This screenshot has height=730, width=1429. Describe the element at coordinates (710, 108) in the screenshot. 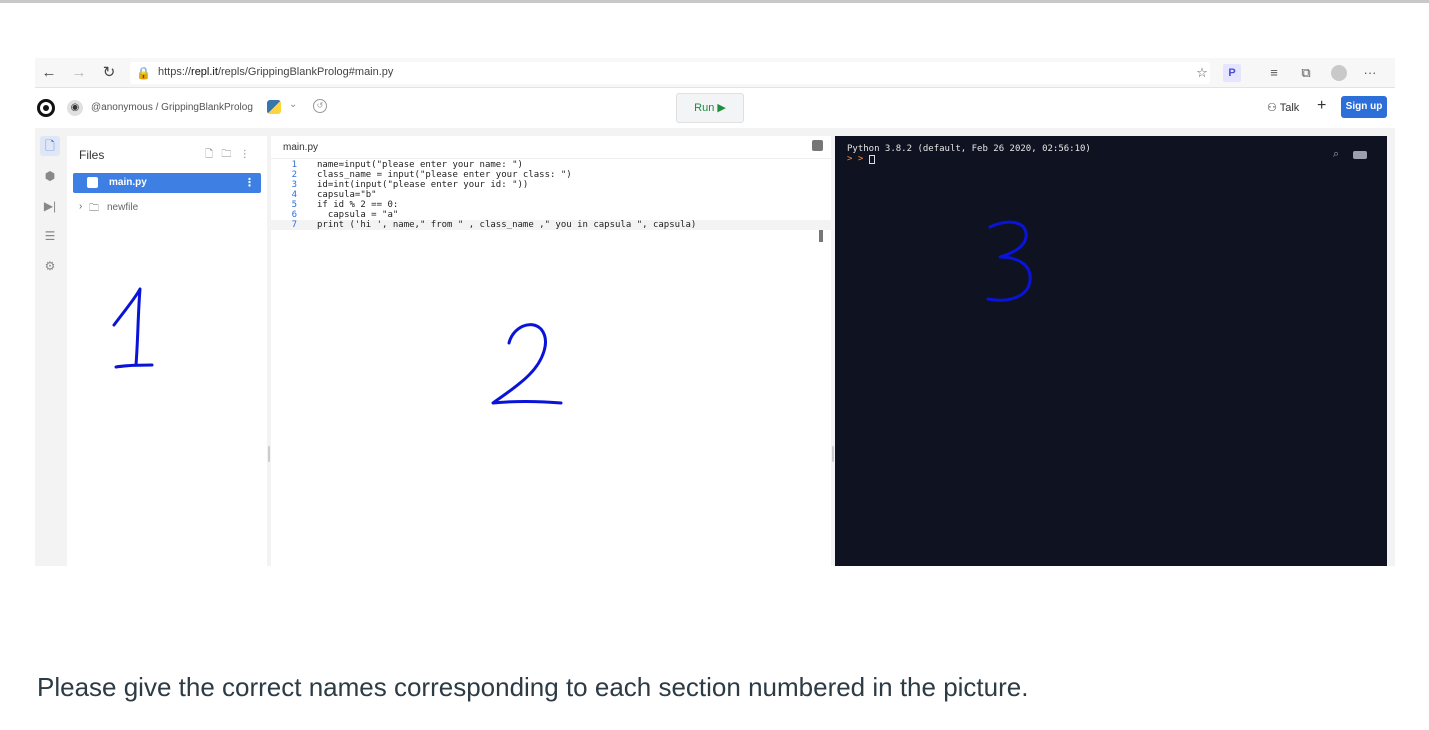

I see `run-button: Run ▶` at that location.